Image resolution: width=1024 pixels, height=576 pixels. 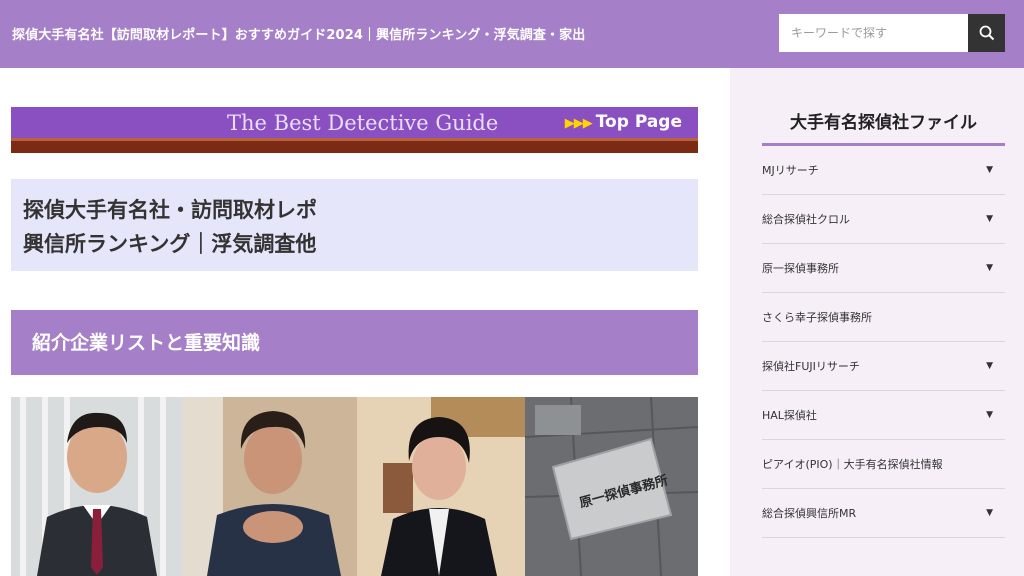 What do you see at coordinates (790, 170) in the screenshot?
I see `sidebar-item-label: MJリサーチ` at bounding box center [790, 170].